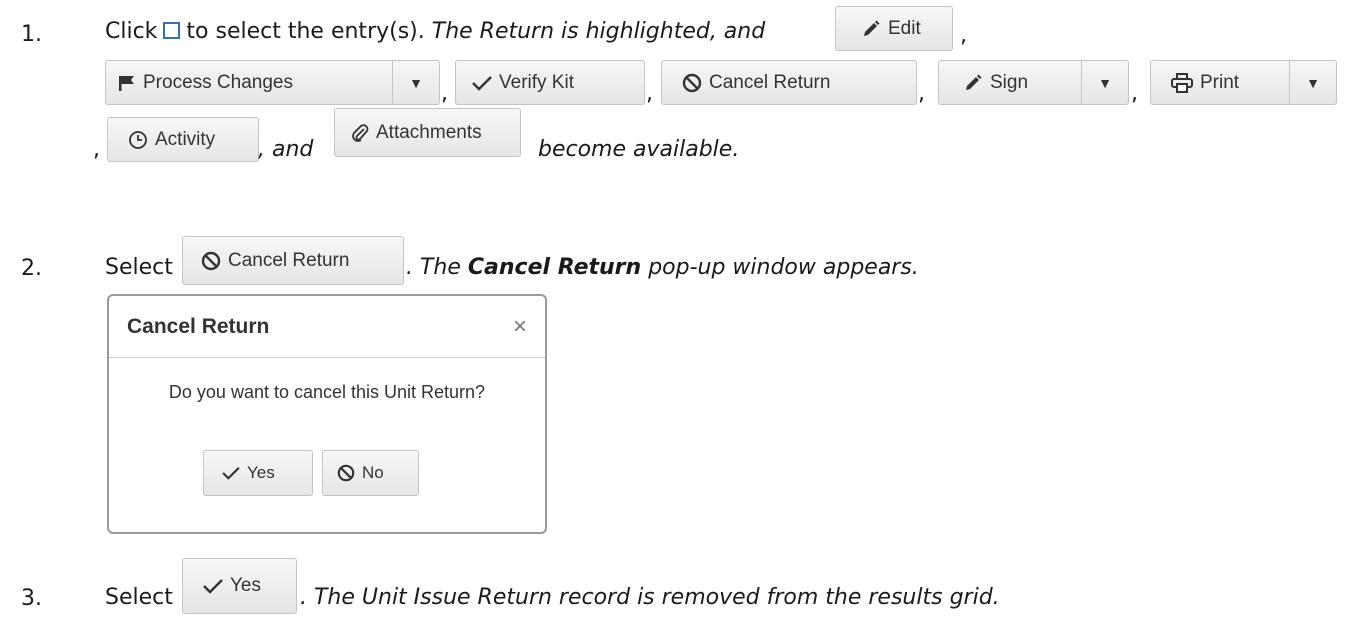  Describe the element at coordinates (127, 83) in the screenshot. I see `flag-icon` at that location.